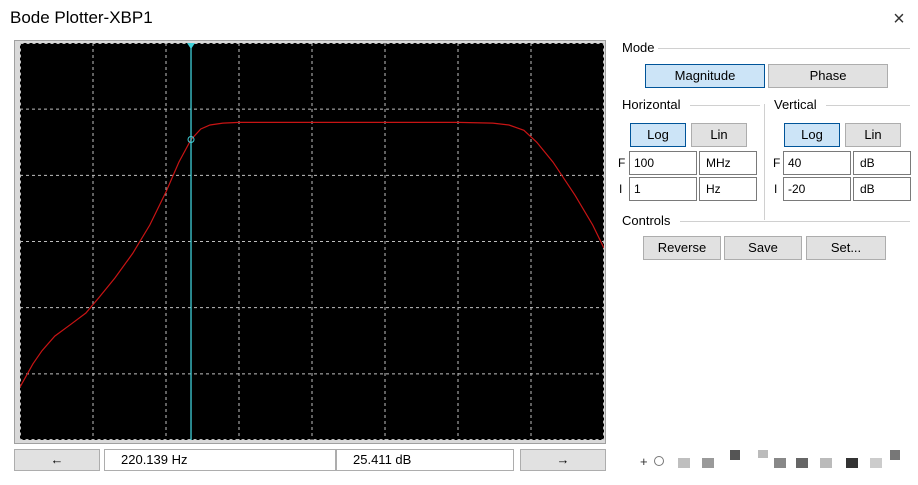 The width and height of the screenshot is (918, 485). What do you see at coordinates (622, 163) in the screenshot?
I see `horizontal-final-letter: F` at bounding box center [622, 163].